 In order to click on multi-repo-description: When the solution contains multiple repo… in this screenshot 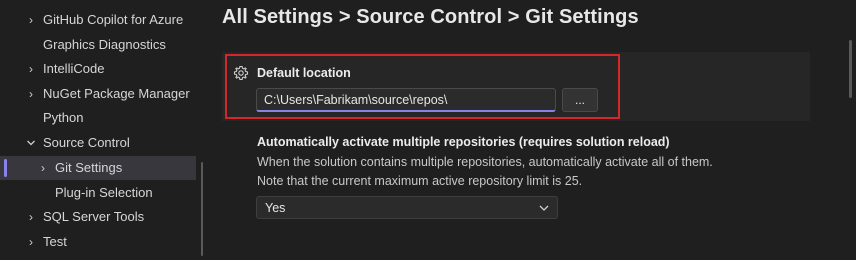, I will do `click(485, 162)`.